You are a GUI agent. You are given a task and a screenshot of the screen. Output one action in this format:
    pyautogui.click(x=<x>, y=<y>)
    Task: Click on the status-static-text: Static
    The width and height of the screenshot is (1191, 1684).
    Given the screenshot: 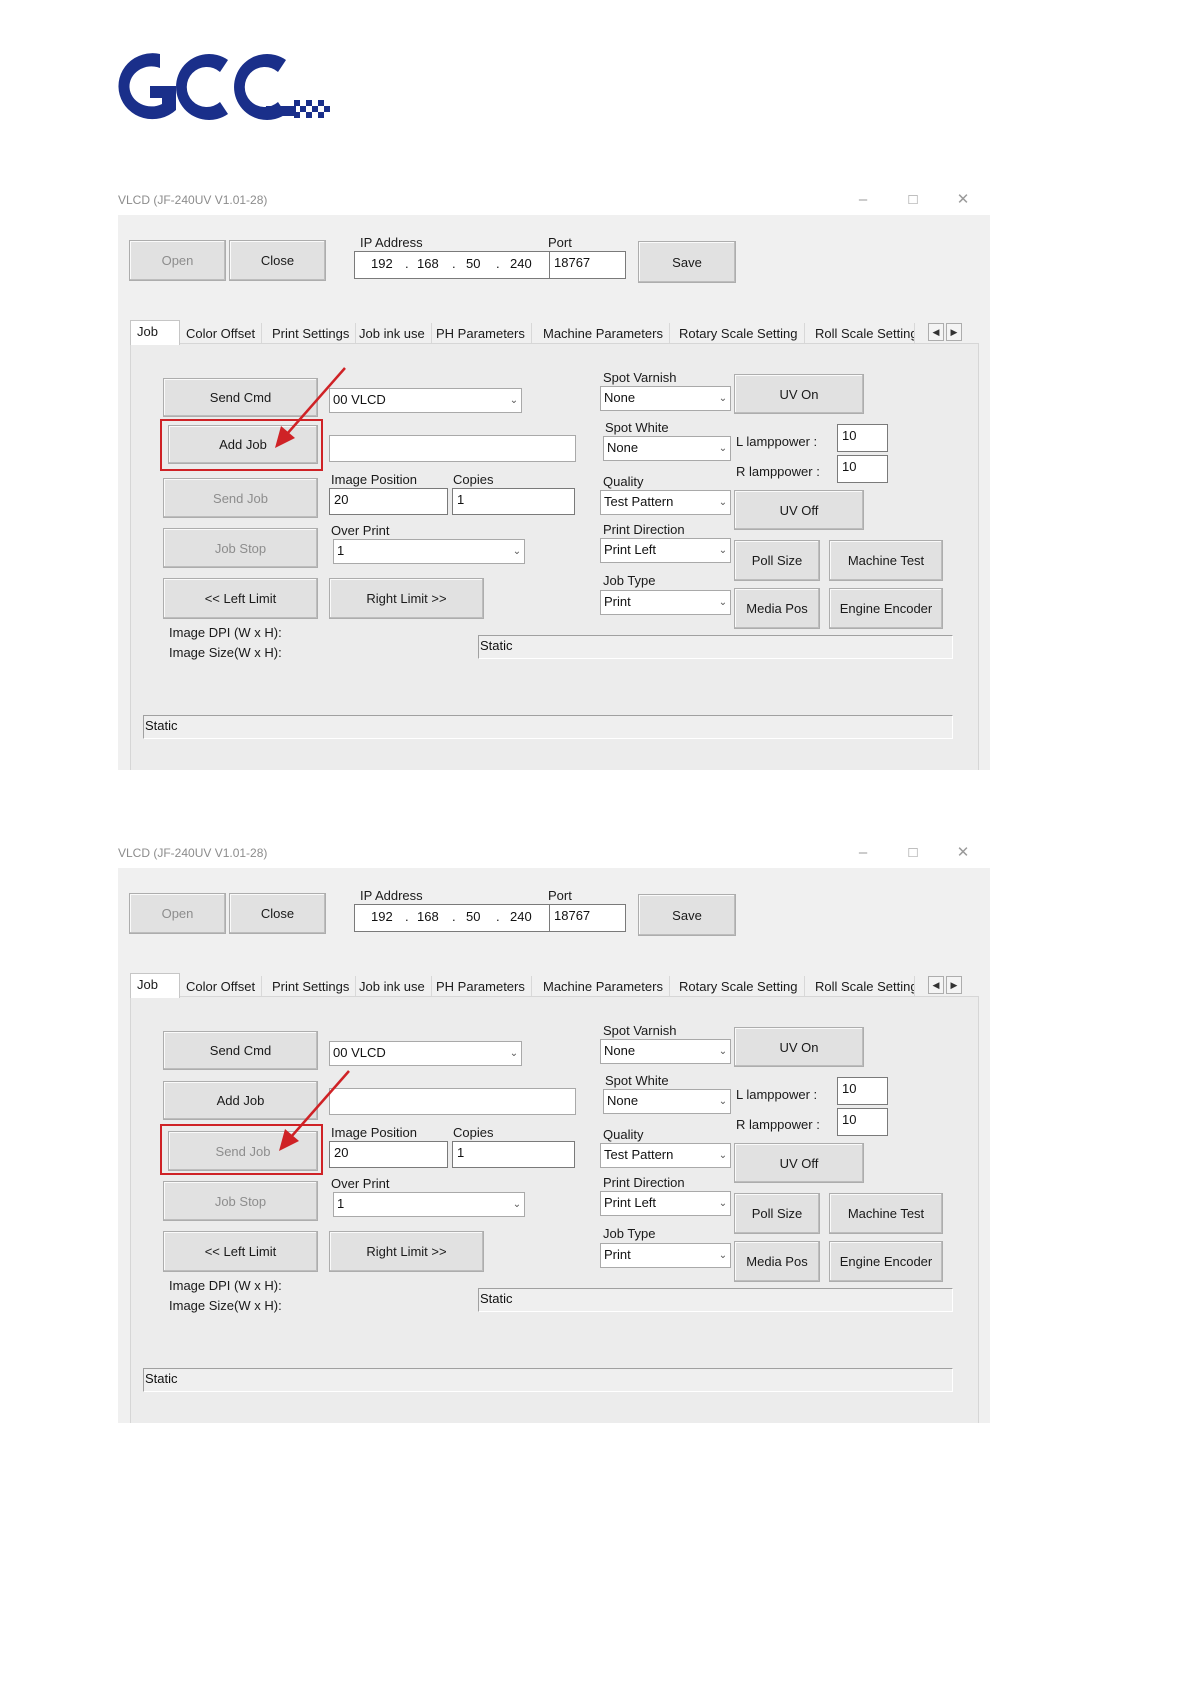 What is the action you would take?
    pyautogui.click(x=548, y=727)
    